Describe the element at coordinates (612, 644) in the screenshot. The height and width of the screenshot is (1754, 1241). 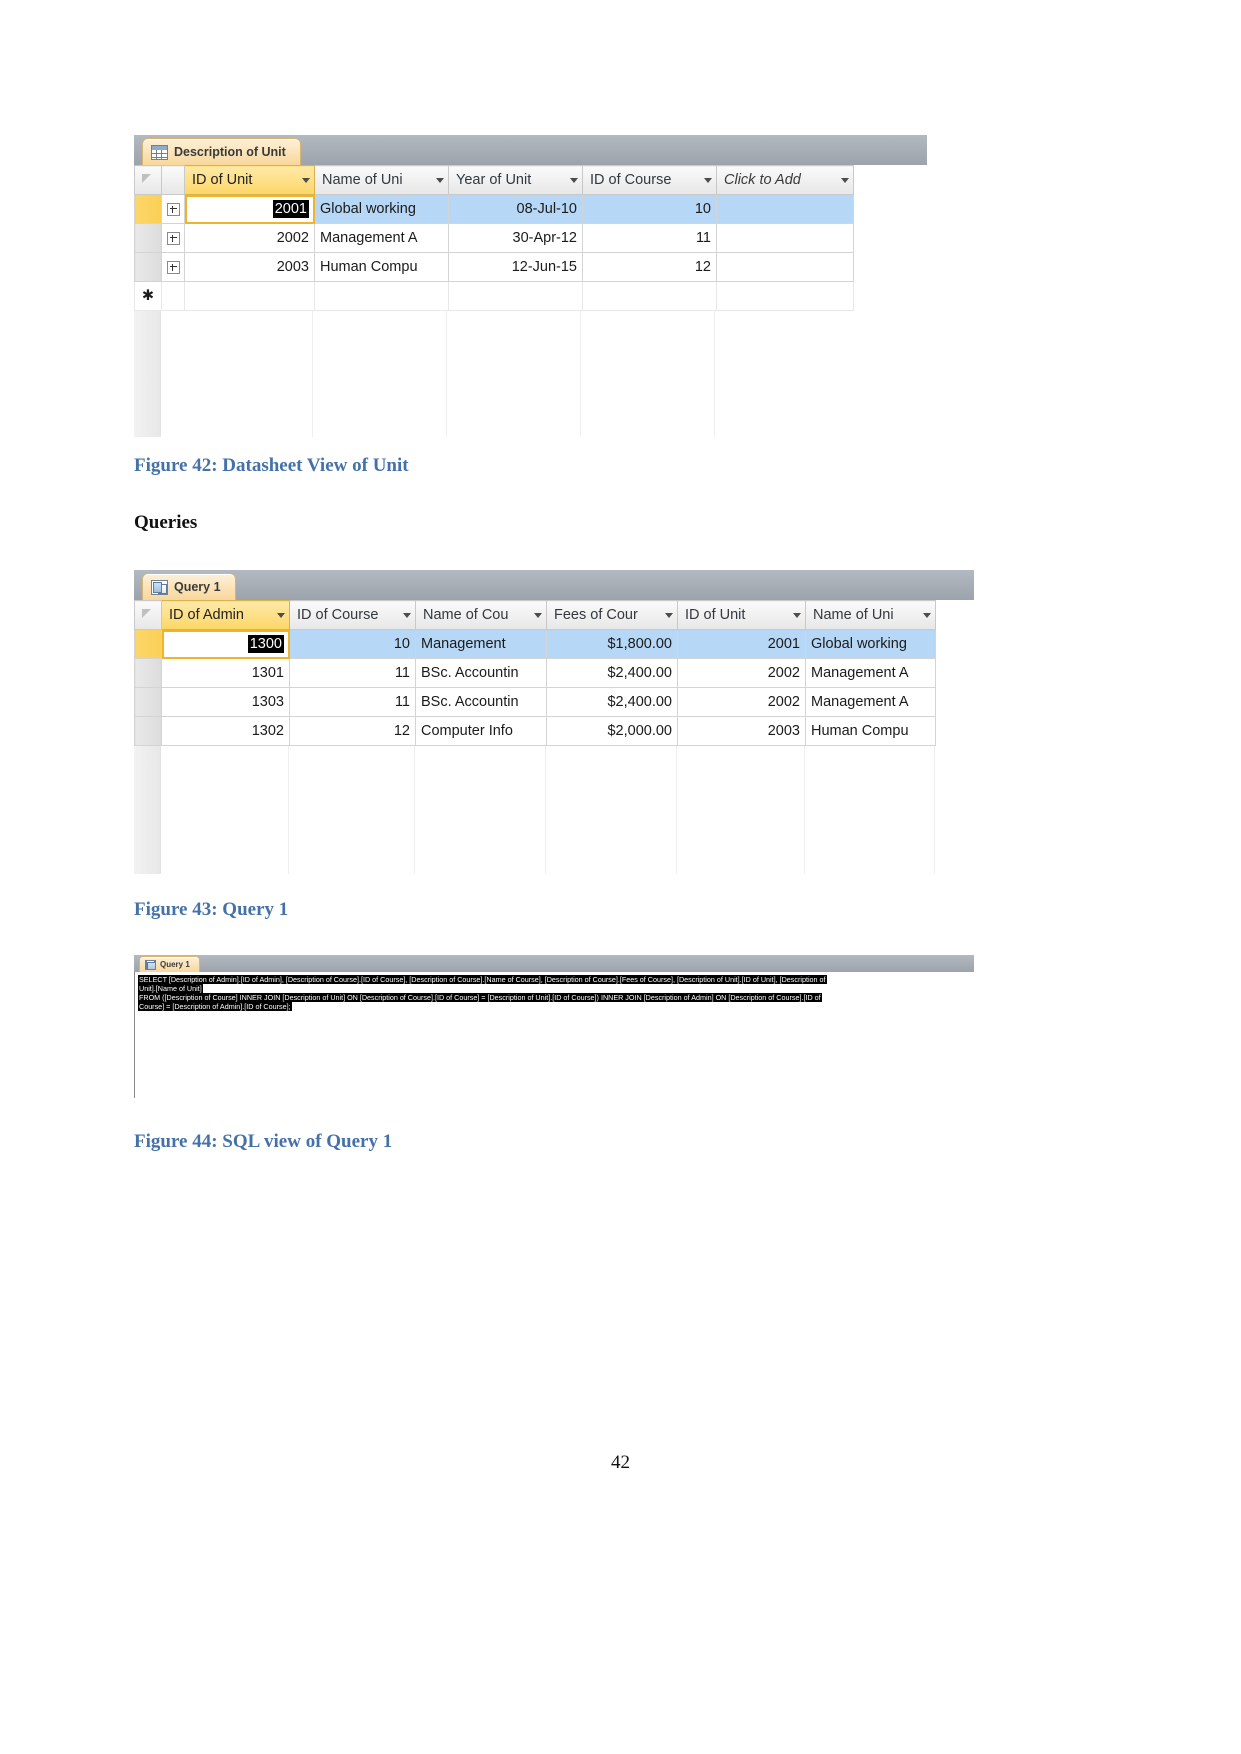
I see `cell-fees-of-course: $1,800.00` at that location.